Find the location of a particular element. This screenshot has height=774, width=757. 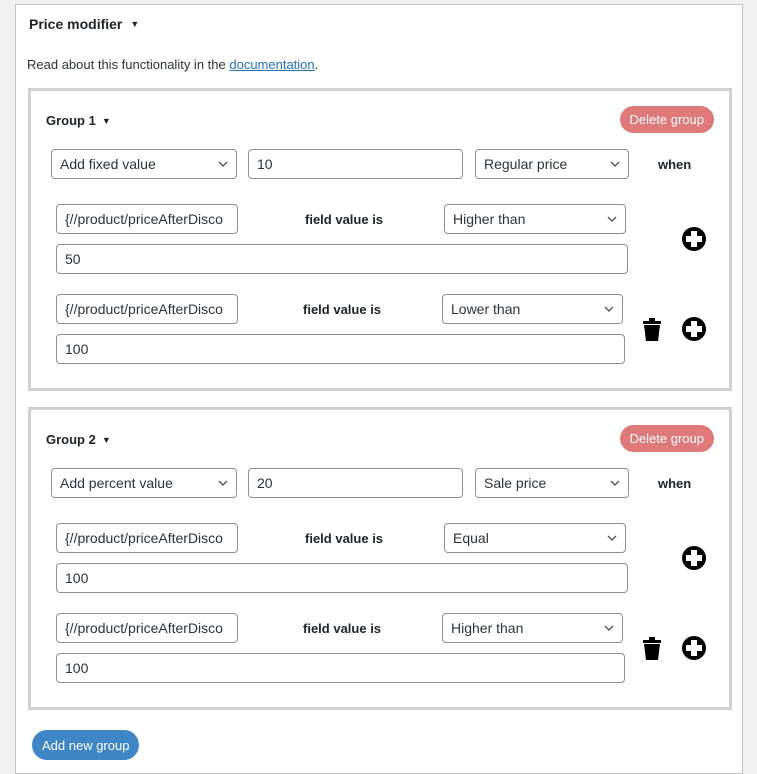

condition-value-input: 50 is located at coordinates (342, 259).